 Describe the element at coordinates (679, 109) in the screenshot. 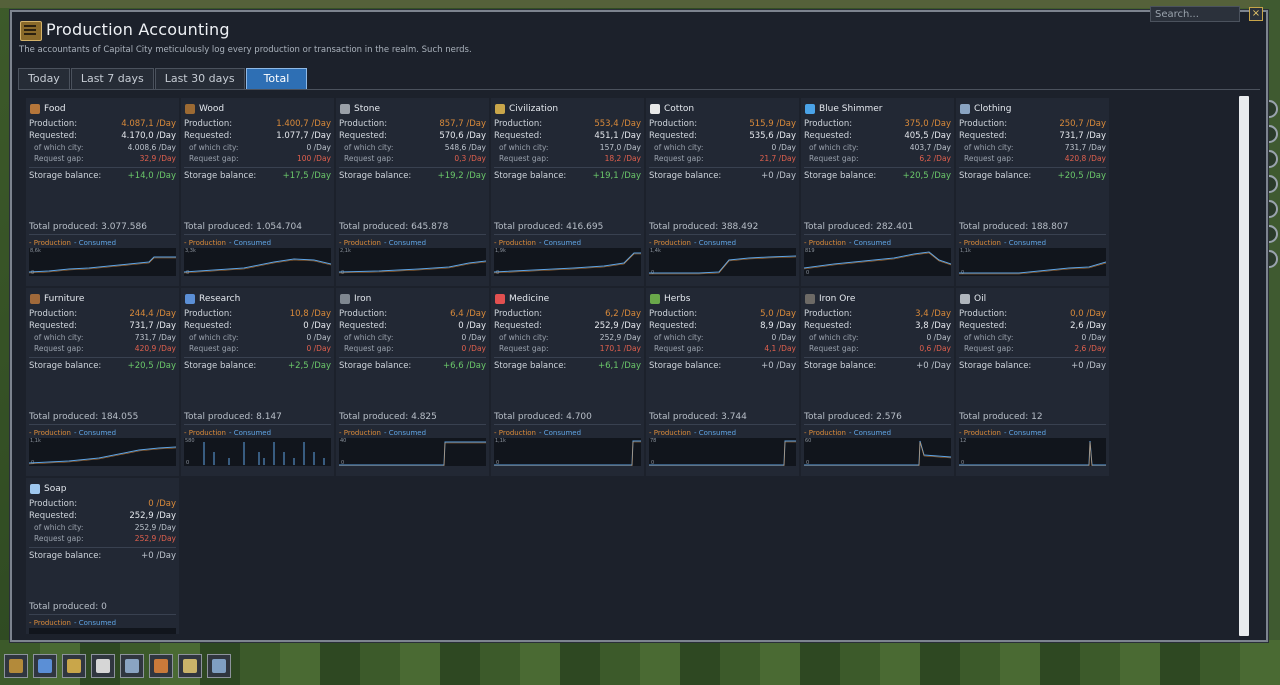

I see `resource-name: Cotton` at that location.